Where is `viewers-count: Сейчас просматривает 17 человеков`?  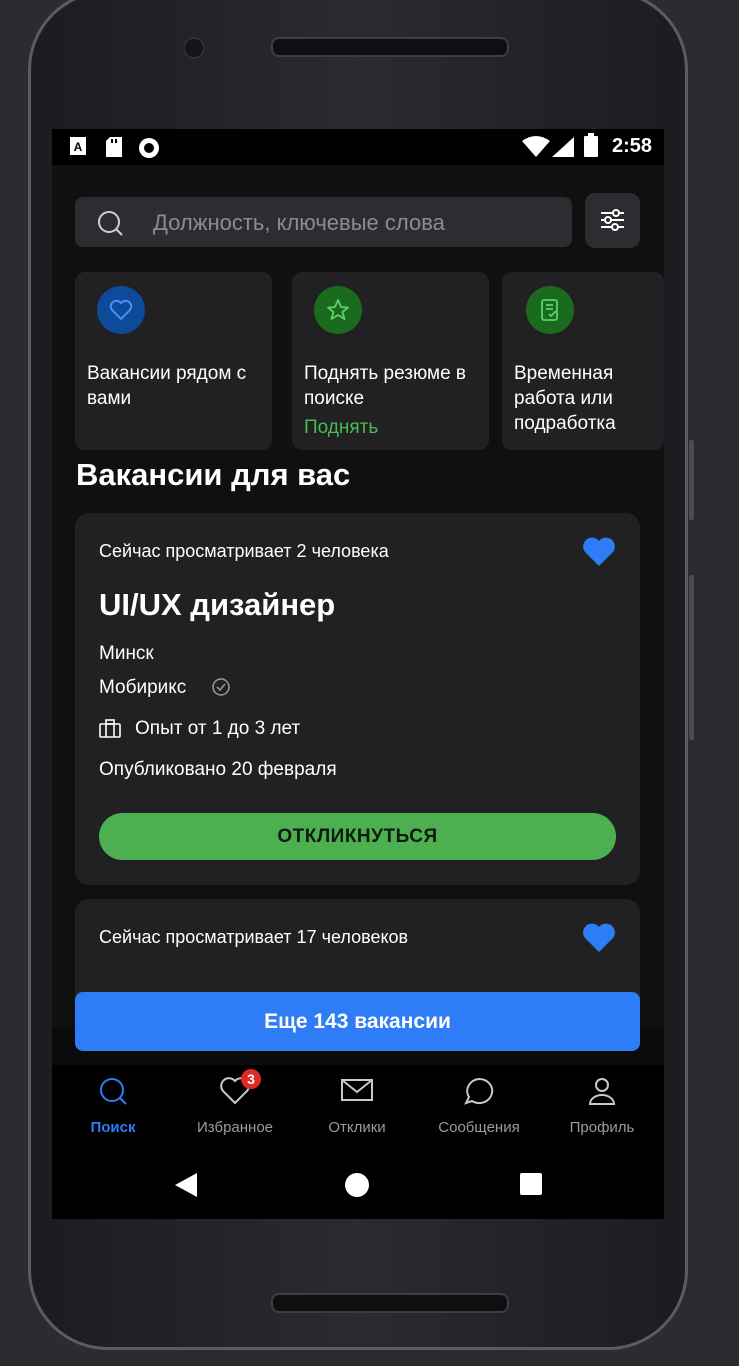 viewers-count: Сейчас просматривает 17 человеков is located at coordinates (254, 937).